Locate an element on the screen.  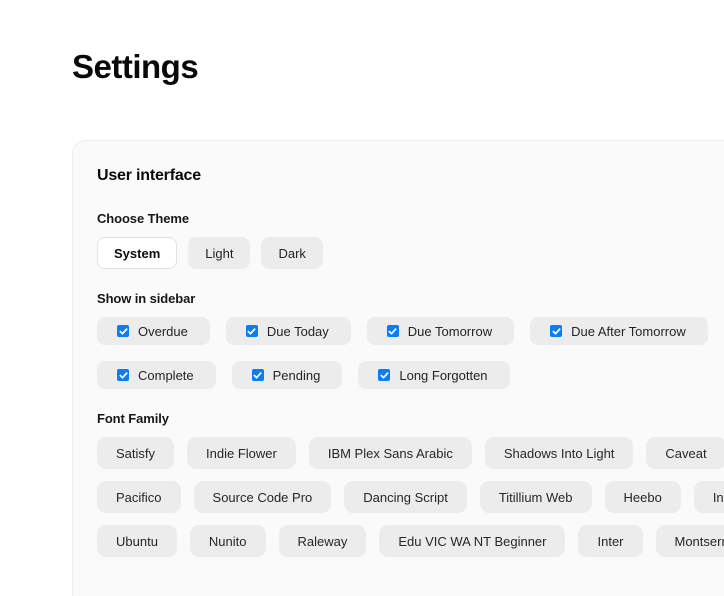
sidebar-checkbox-row: Complete Pending Long Forgotten is located at coordinates (410, 375).